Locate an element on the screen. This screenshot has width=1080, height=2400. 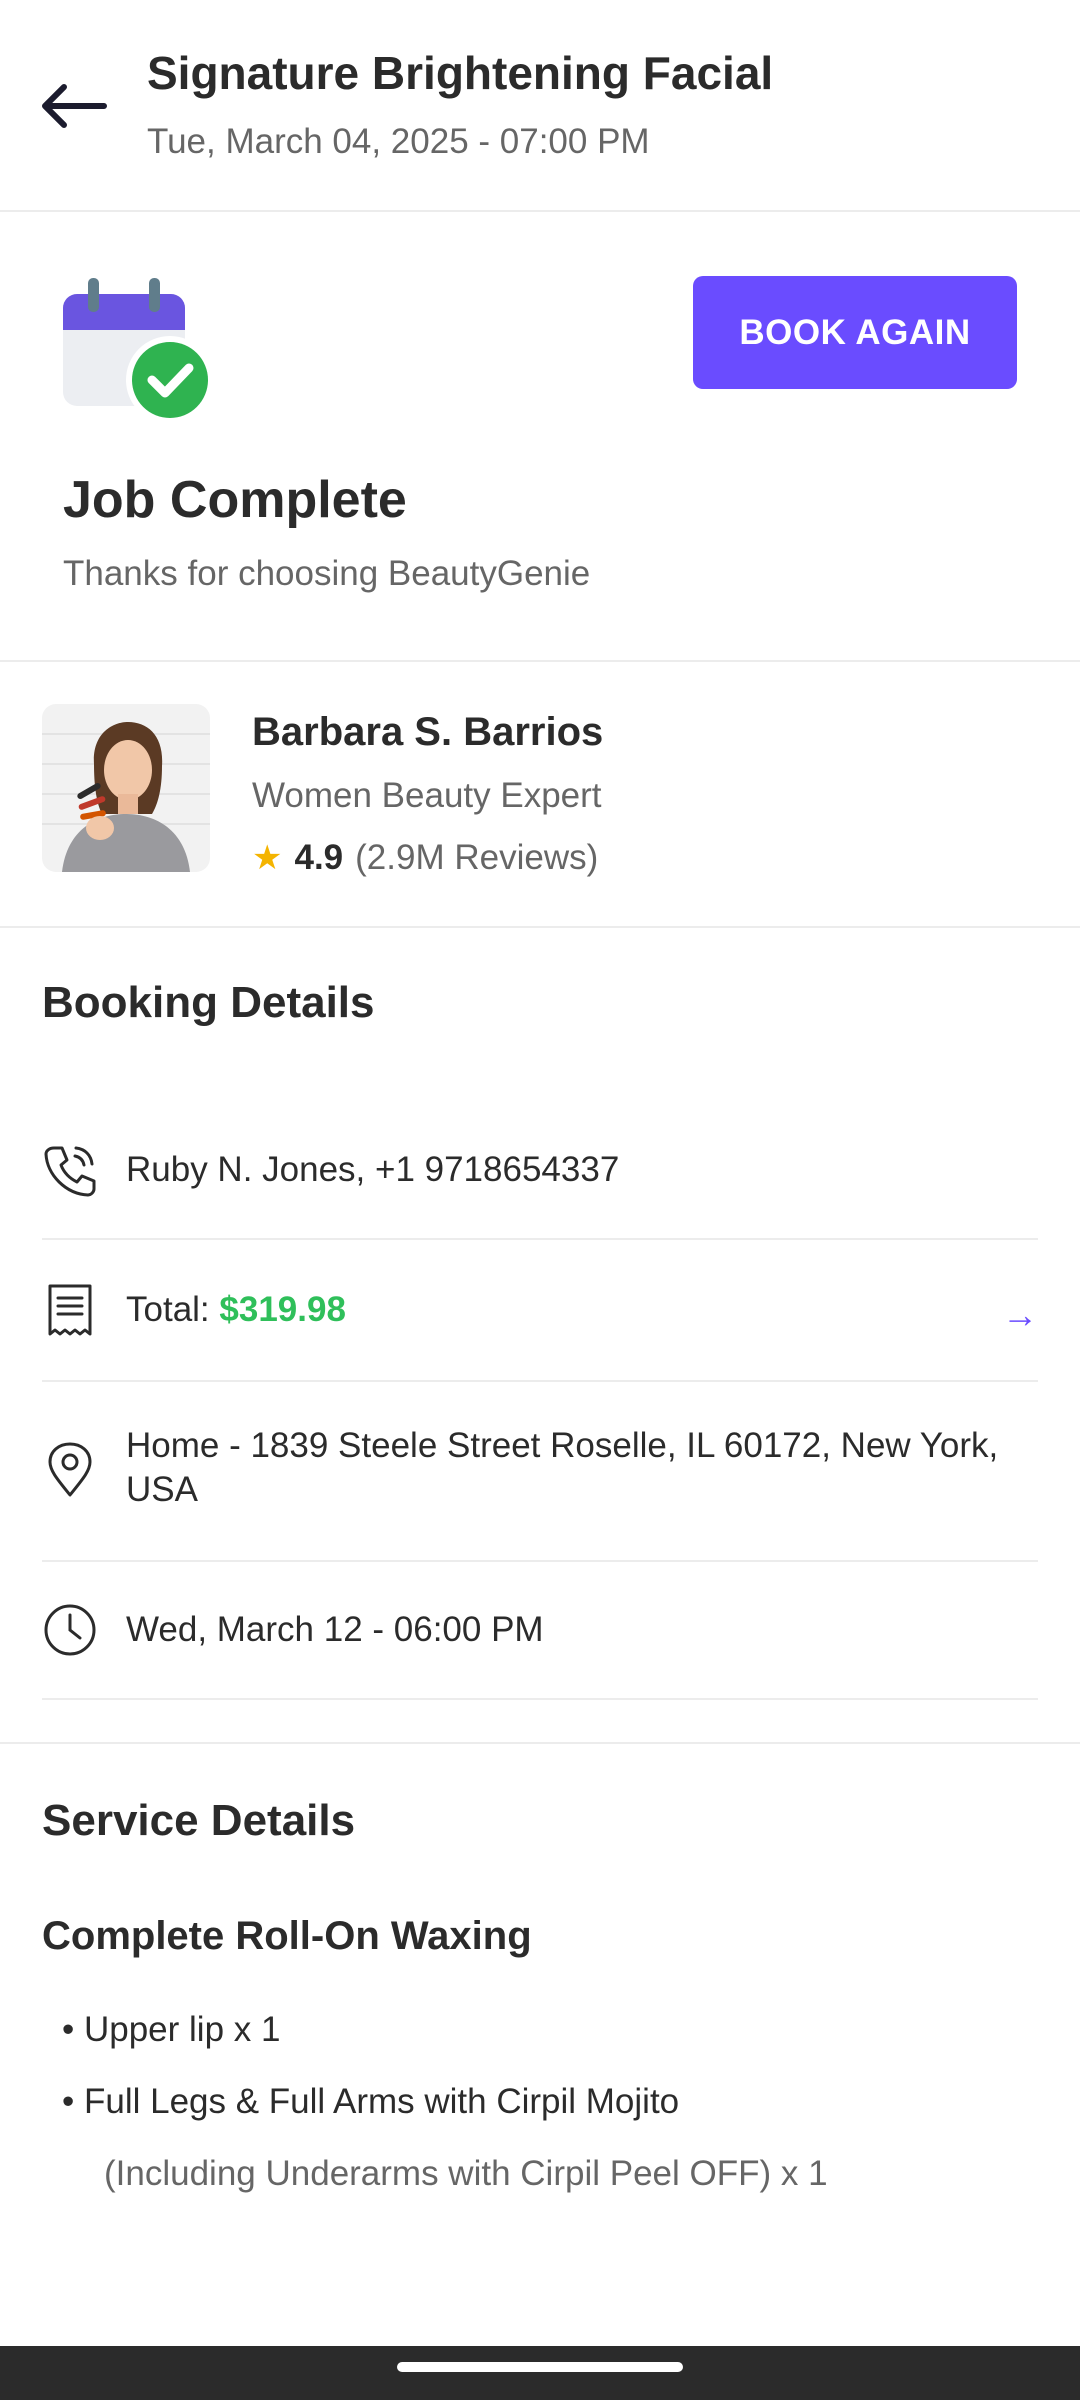
contact-text: Ruby N. Jones, +1 9718654337 is located at coordinates (373, 1169).